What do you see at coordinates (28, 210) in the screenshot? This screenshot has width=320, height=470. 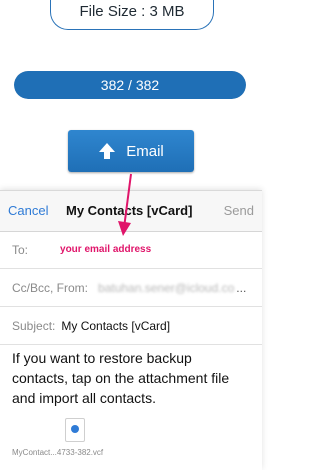 I see `cancel-button: Cancel` at bounding box center [28, 210].